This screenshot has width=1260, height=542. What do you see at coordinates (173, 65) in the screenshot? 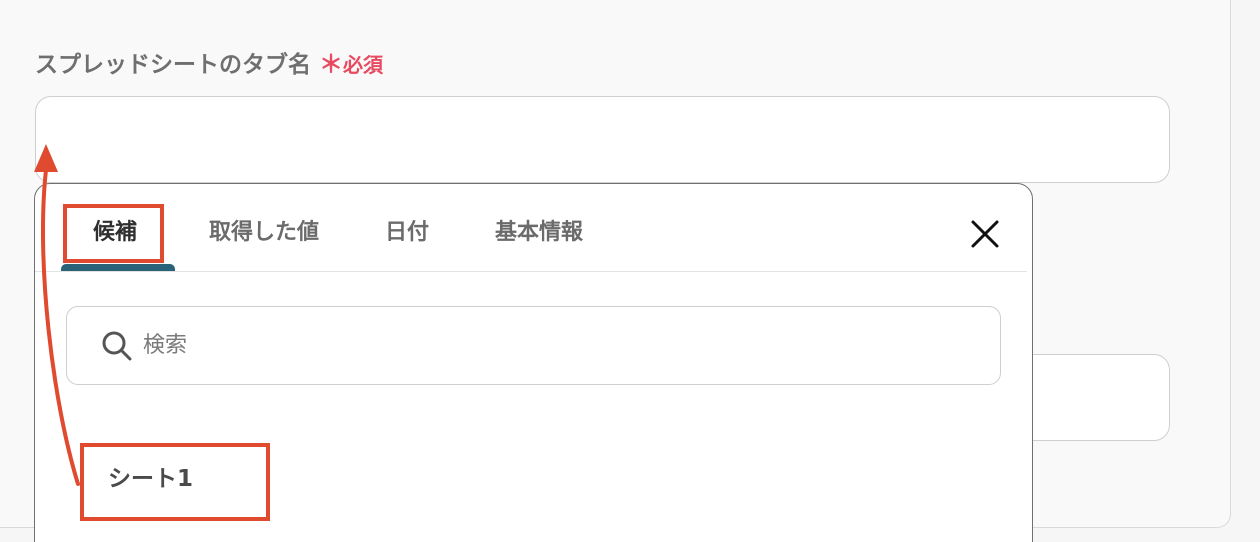
I see `field-label-text: スプレッドシートのタブ名` at bounding box center [173, 65].